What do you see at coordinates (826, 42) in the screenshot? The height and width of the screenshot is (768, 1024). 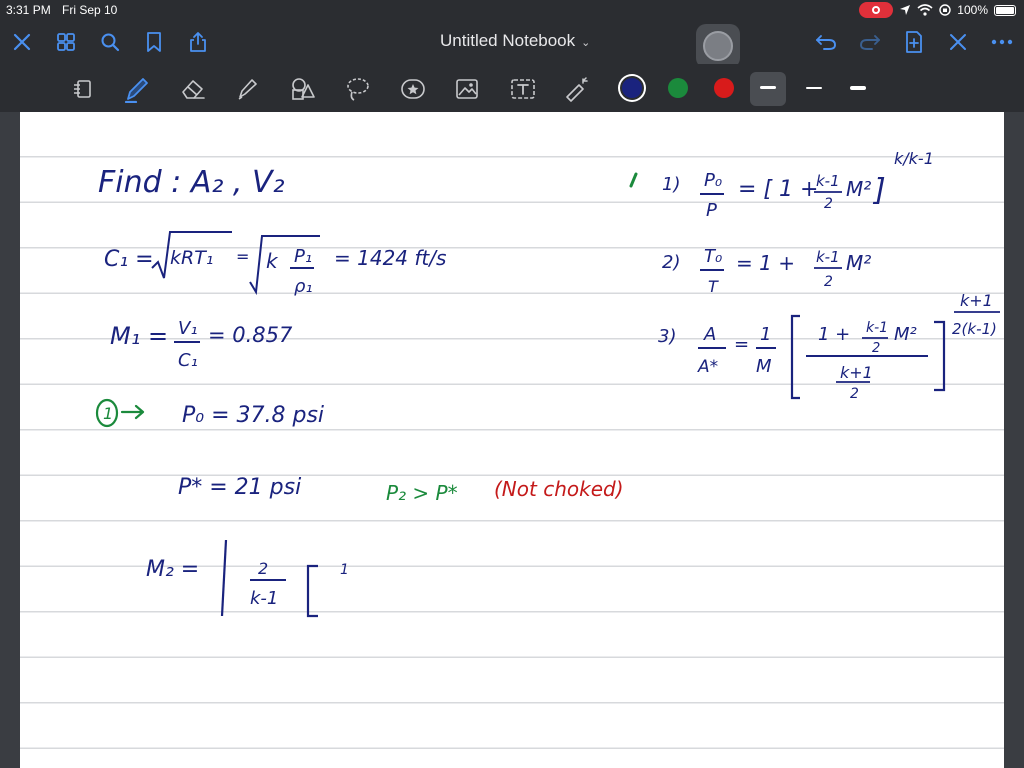 I see `undo-icon` at bounding box center [826, 42].